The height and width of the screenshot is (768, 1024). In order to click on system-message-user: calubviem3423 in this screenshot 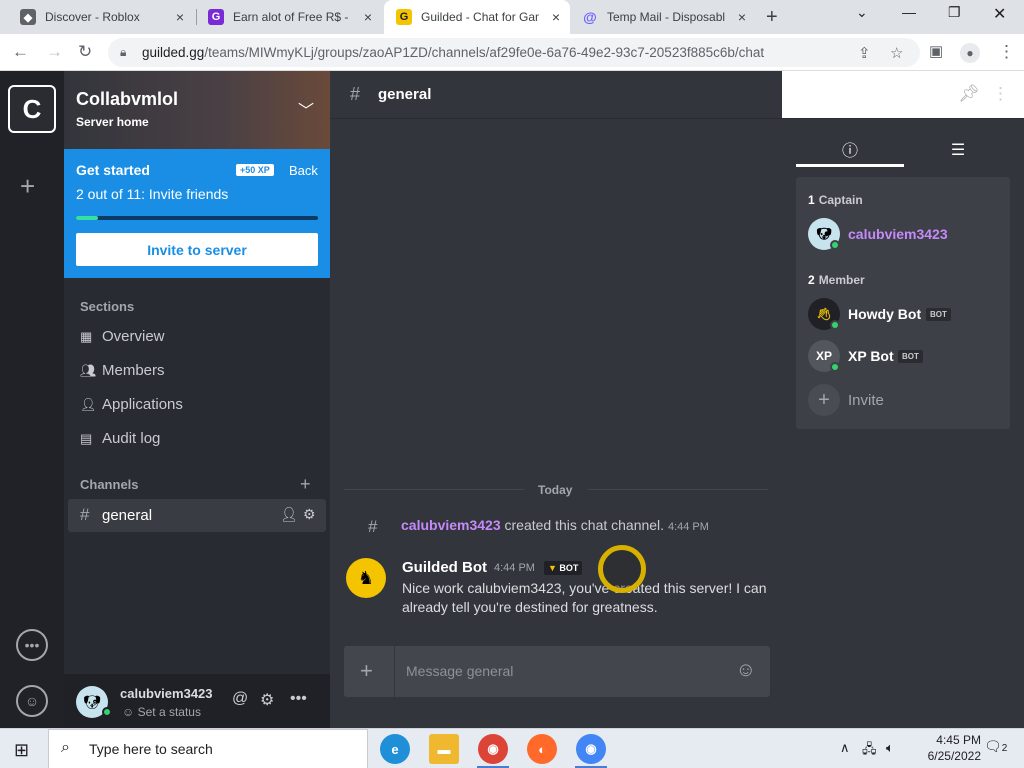, I will do `click(451, 525)`.